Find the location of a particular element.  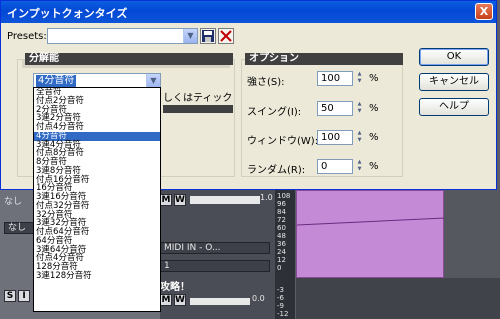

track-solo-button: S is located at coordinates (10, 296).